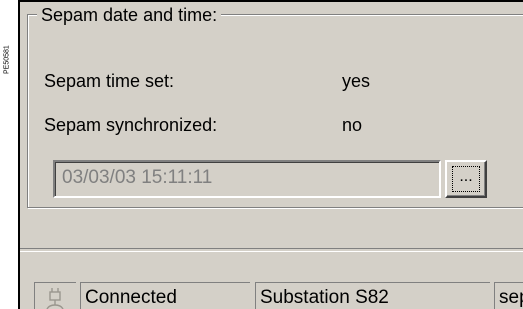 The height and width of the screenshot is (309, 523). What do you see at coordinates (165, 295) in the screenshot?
I see `connection-status: Connected` at bounding box center [165, 295].